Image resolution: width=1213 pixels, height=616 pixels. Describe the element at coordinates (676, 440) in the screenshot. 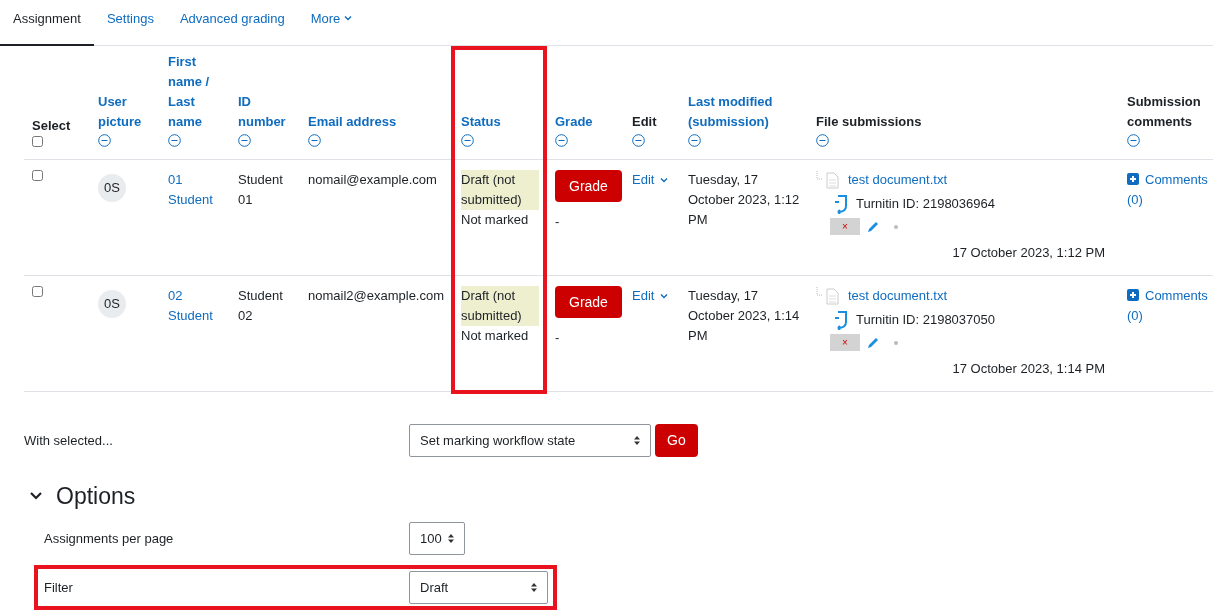

I see `go-button: Go` at that location.